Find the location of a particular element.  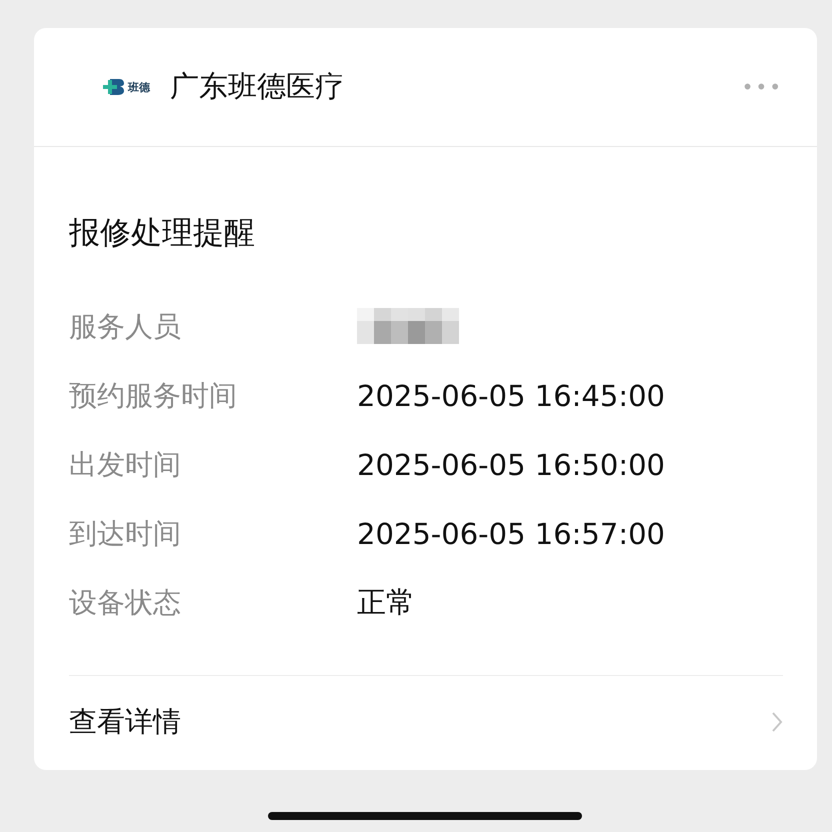

field-value: 正常 is located at coordinates (386, 602).